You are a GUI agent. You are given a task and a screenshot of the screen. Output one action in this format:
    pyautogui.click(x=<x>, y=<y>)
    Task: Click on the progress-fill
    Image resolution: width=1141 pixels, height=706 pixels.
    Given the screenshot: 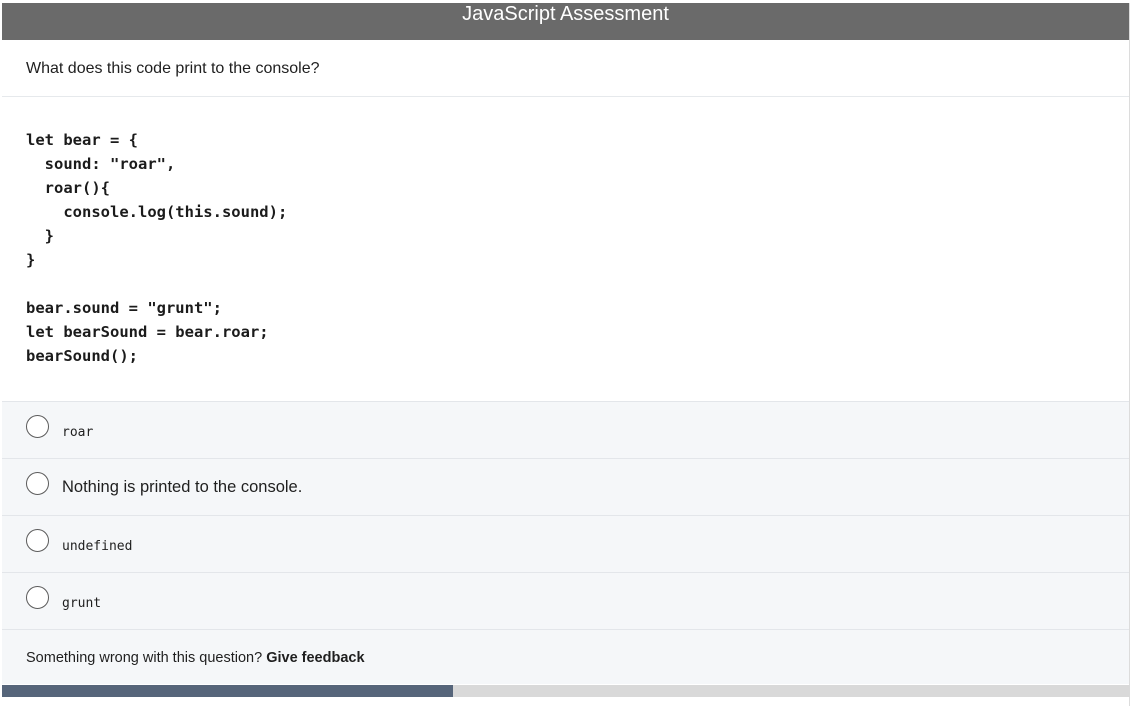 What is the action you would take?
    pyautogui.click(x=228, y=691)
    